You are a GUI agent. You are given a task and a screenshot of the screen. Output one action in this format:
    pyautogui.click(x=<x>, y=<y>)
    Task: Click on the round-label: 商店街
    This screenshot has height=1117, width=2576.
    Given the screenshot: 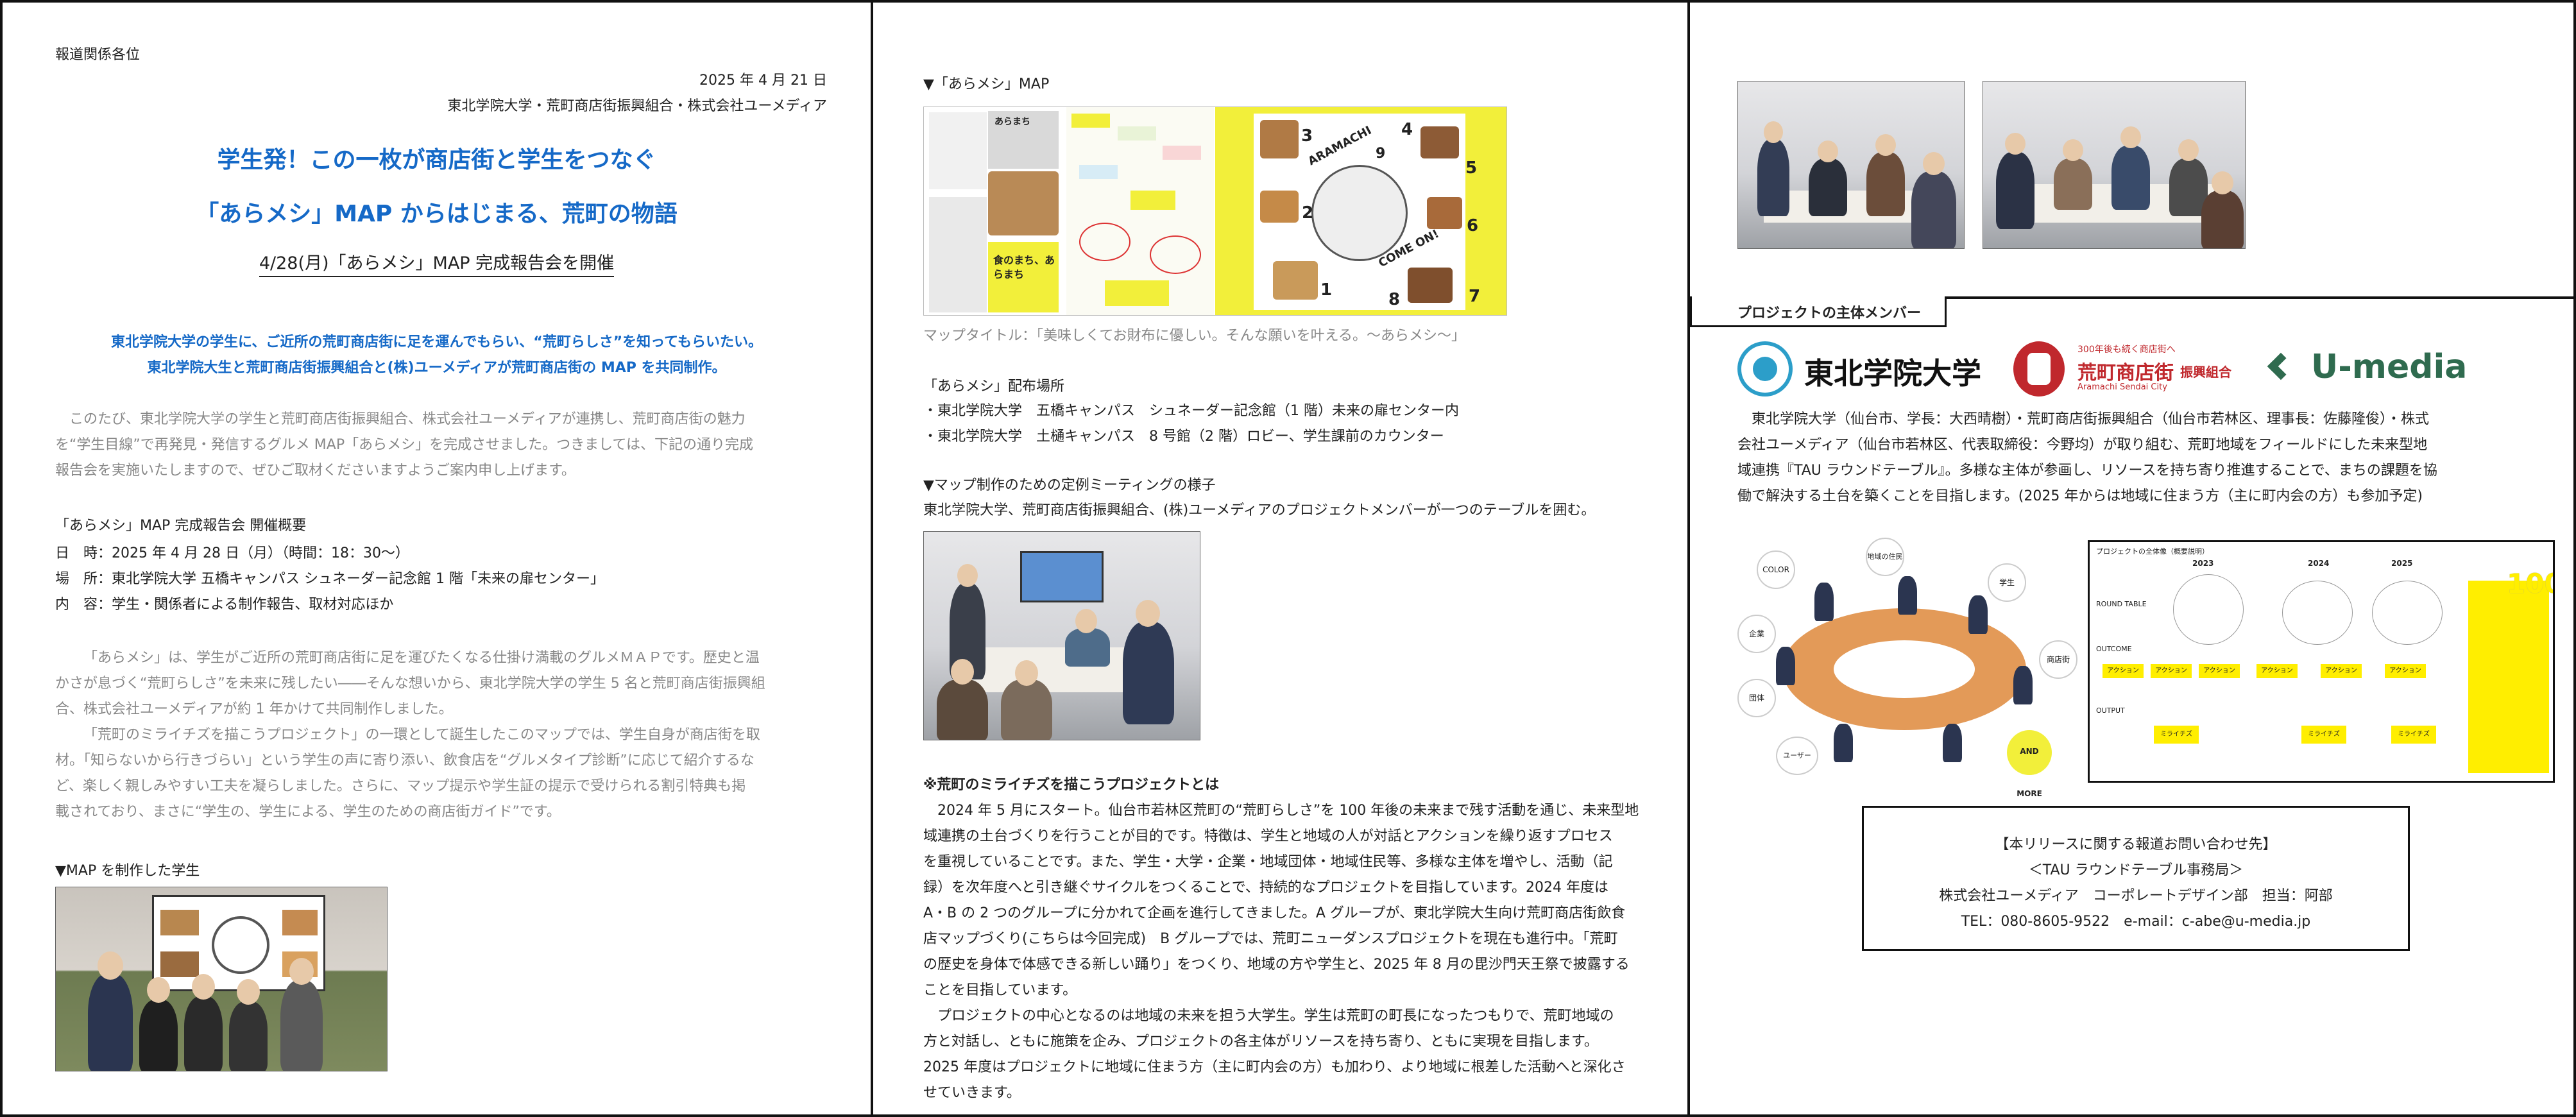 What is the action you would take?
    pyautogui.click(x=2058, y=659)
    